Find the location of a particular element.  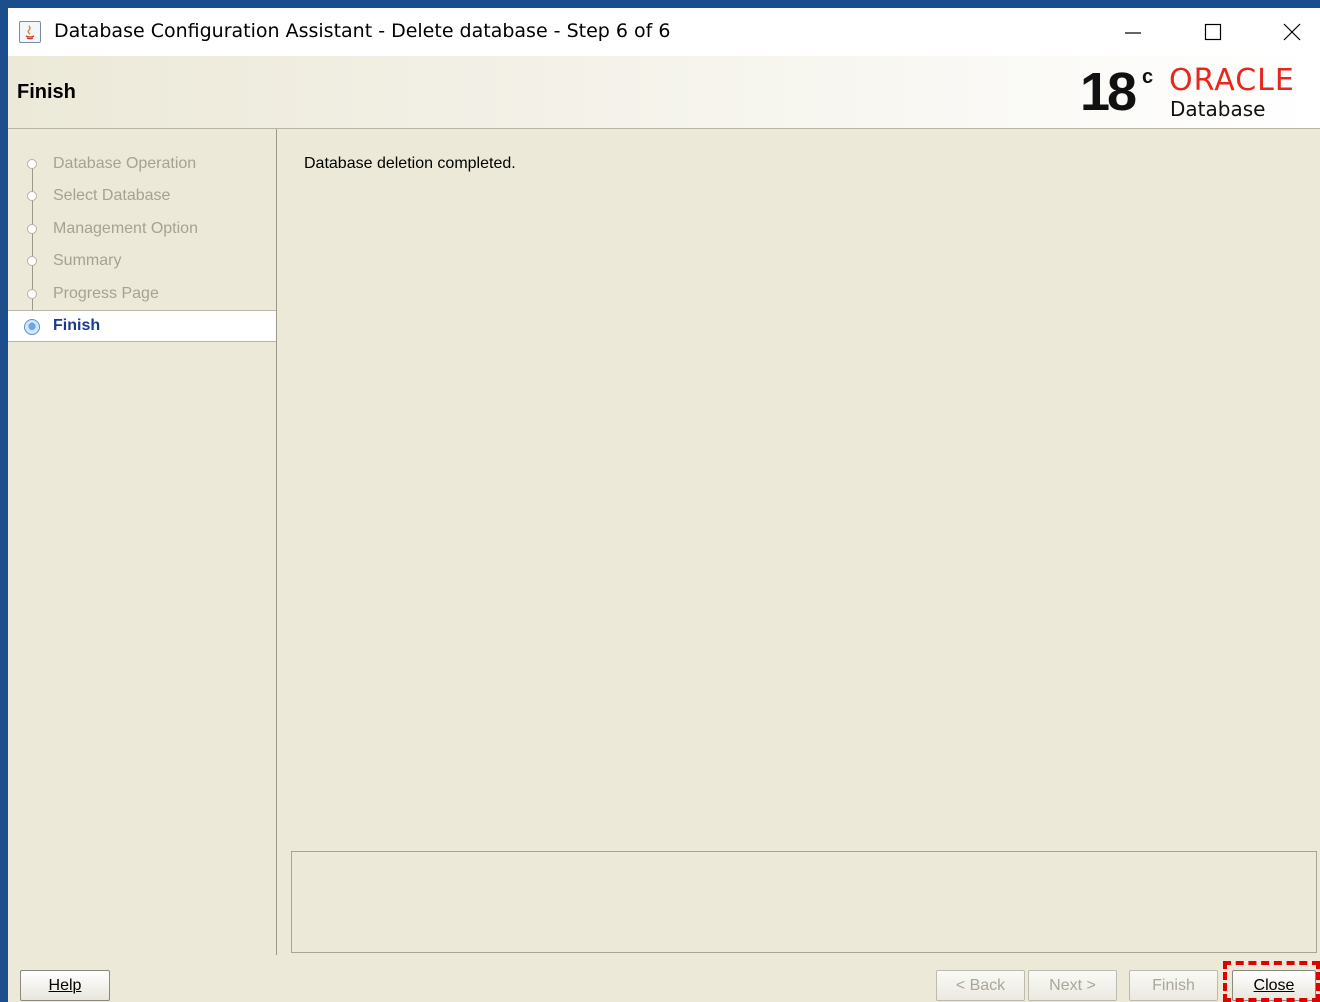

step-progress-page: Progress Page is located at coordinates (142, 294).